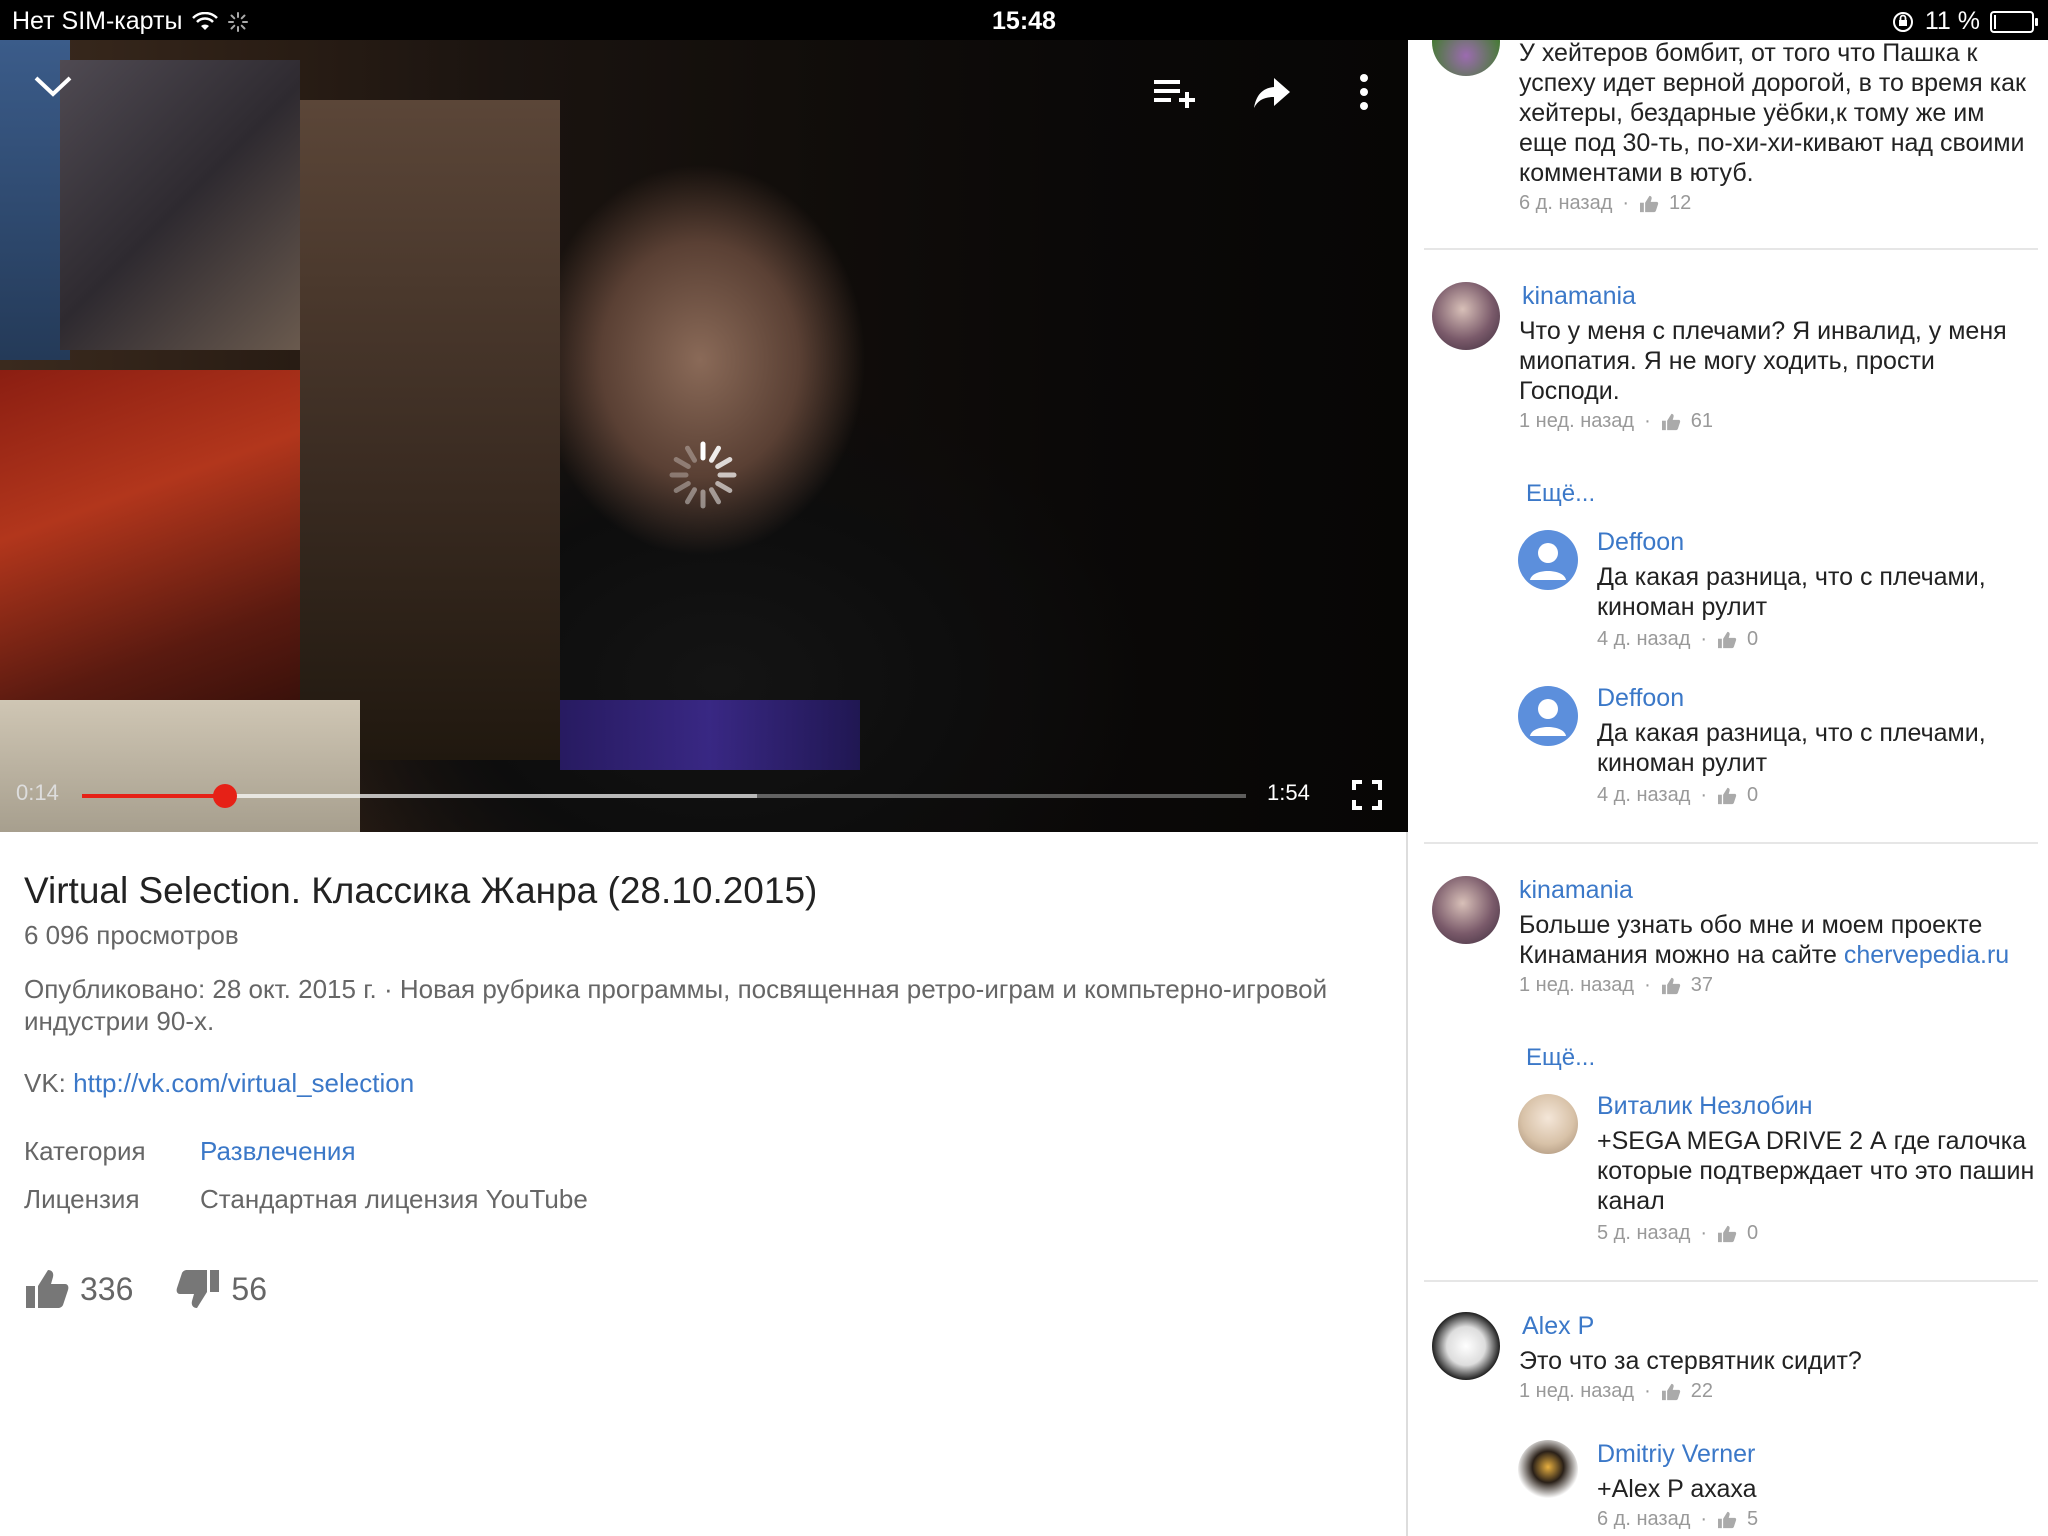 This screenshot has width=2048, height=1536. Describe the element at coordinates (154, 796) in the screenshot. I see `played-bar` at that location.